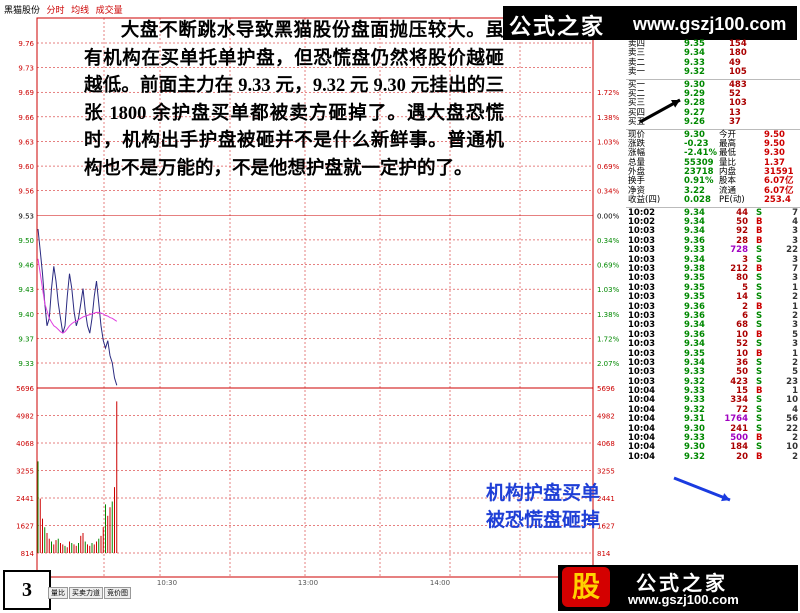  I want to click on bottom-tabs: 量比 买卖力道 竞价图, so click(90, 593).